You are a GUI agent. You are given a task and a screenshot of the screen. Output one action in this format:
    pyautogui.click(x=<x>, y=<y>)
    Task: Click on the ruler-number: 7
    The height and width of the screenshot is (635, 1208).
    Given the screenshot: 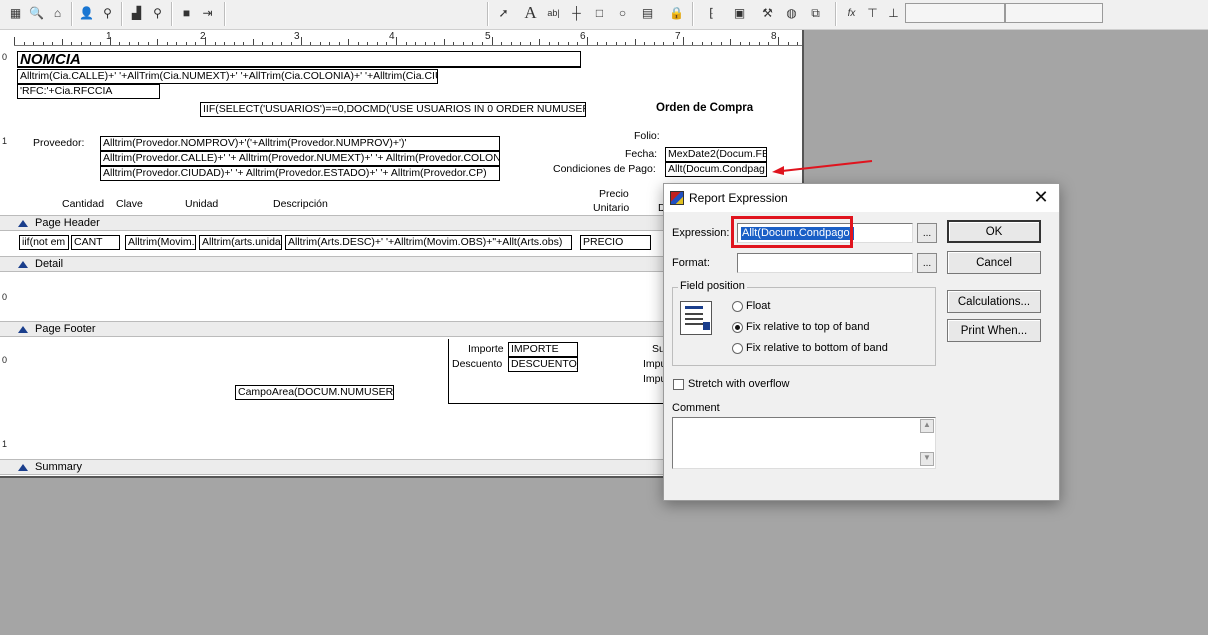 What is the action you would take?
    pyautogui.click(x=678, y=36)
    